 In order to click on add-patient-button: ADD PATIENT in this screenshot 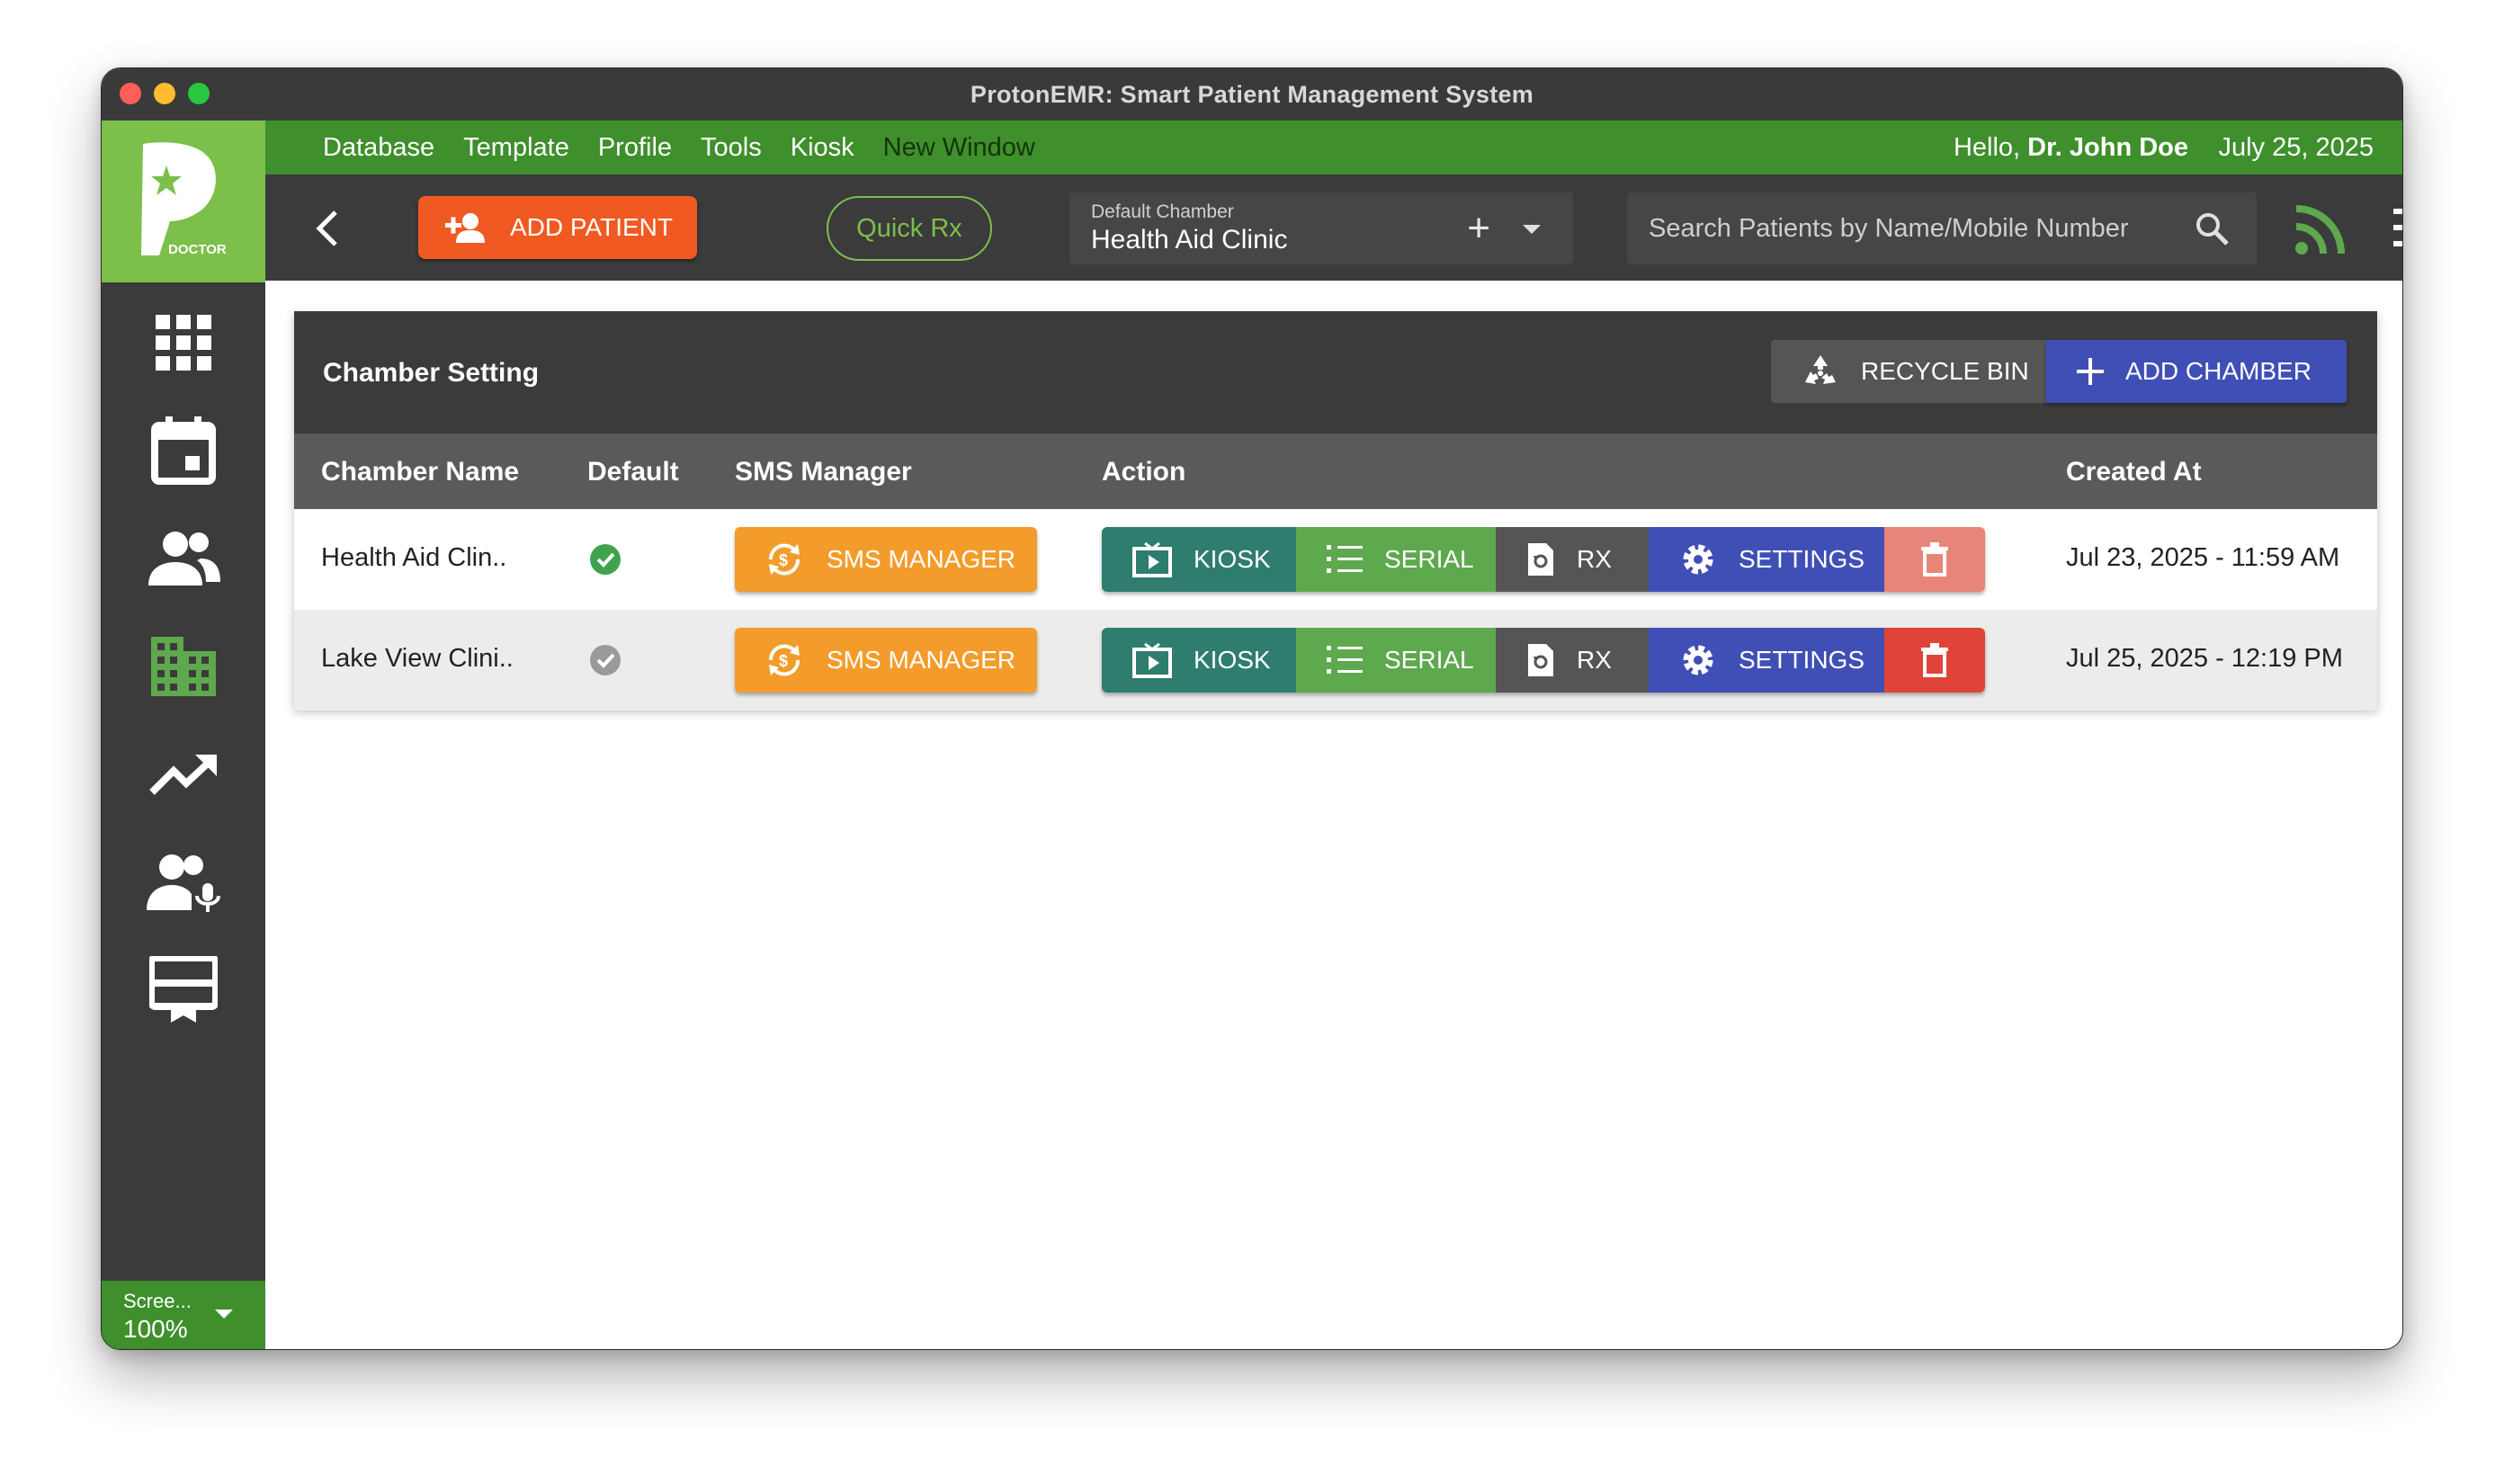, I will do `click(557, 227)`.